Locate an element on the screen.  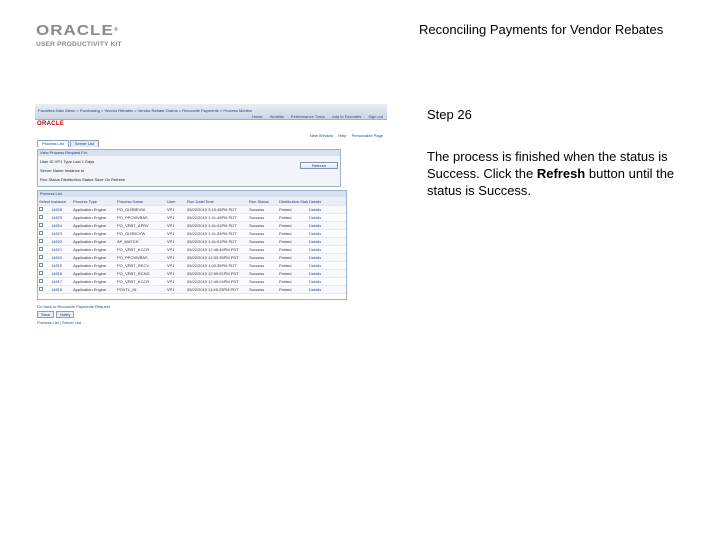
screenshot-link-help: Help is located at coordinates (342, 135).